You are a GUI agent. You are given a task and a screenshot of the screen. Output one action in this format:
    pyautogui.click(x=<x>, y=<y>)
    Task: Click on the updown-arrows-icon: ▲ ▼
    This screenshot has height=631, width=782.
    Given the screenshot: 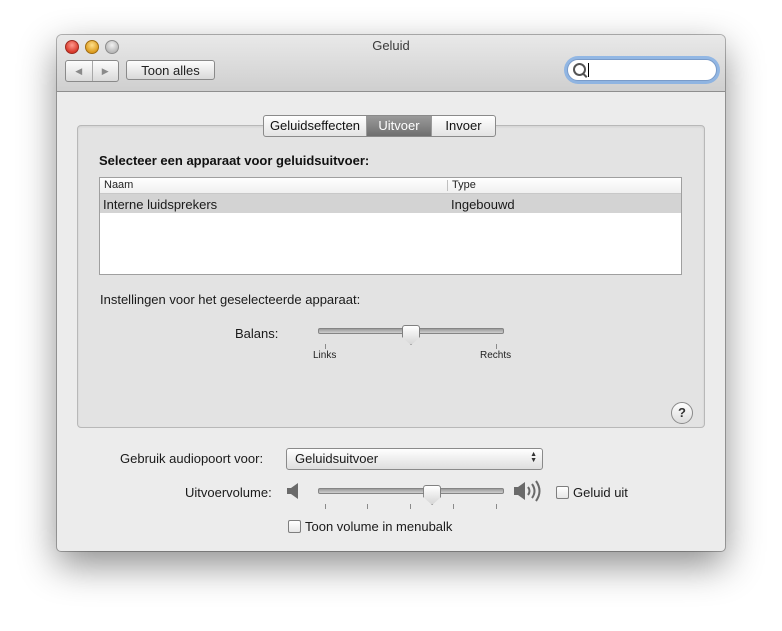 What is the action you would take?
    pyautogui.click(x=533, y=457)
    